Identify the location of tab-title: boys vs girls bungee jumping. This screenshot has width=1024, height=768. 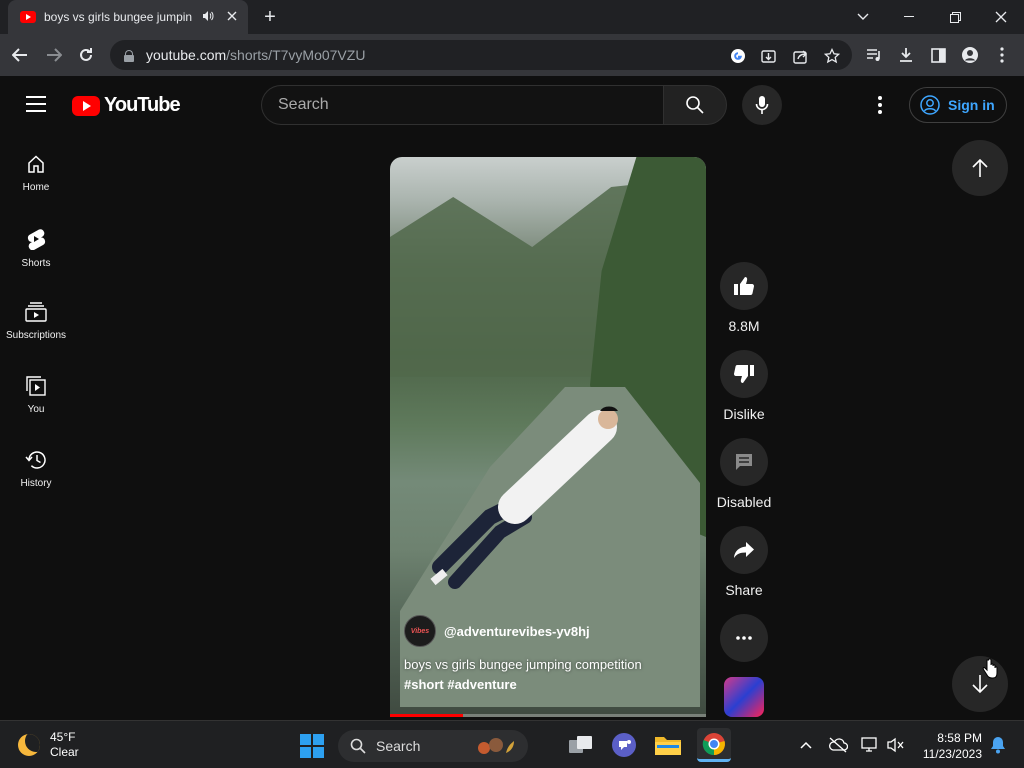
(118, 17).